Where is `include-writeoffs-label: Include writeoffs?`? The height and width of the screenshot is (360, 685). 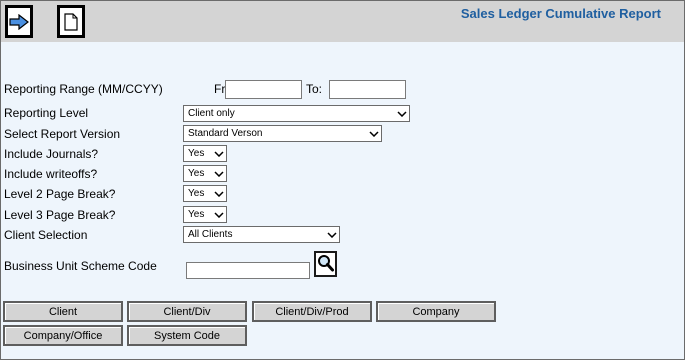
include-writeoffs-label: Include writeoffs? is located at coordinates (51, 174).